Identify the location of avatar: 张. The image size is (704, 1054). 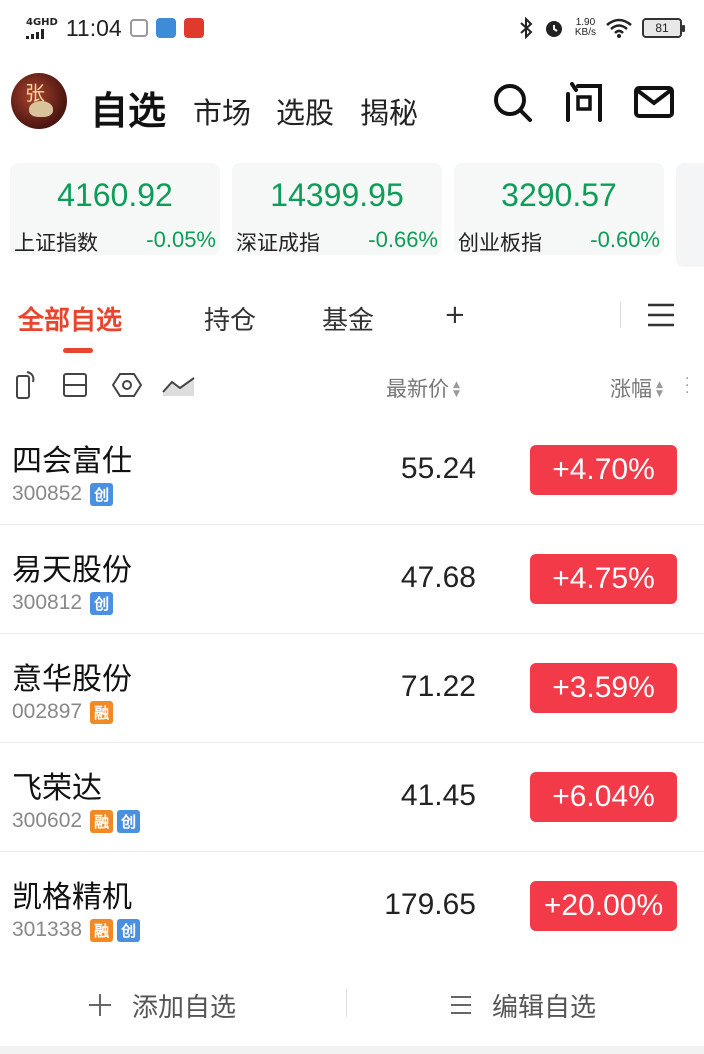
(39, 101).